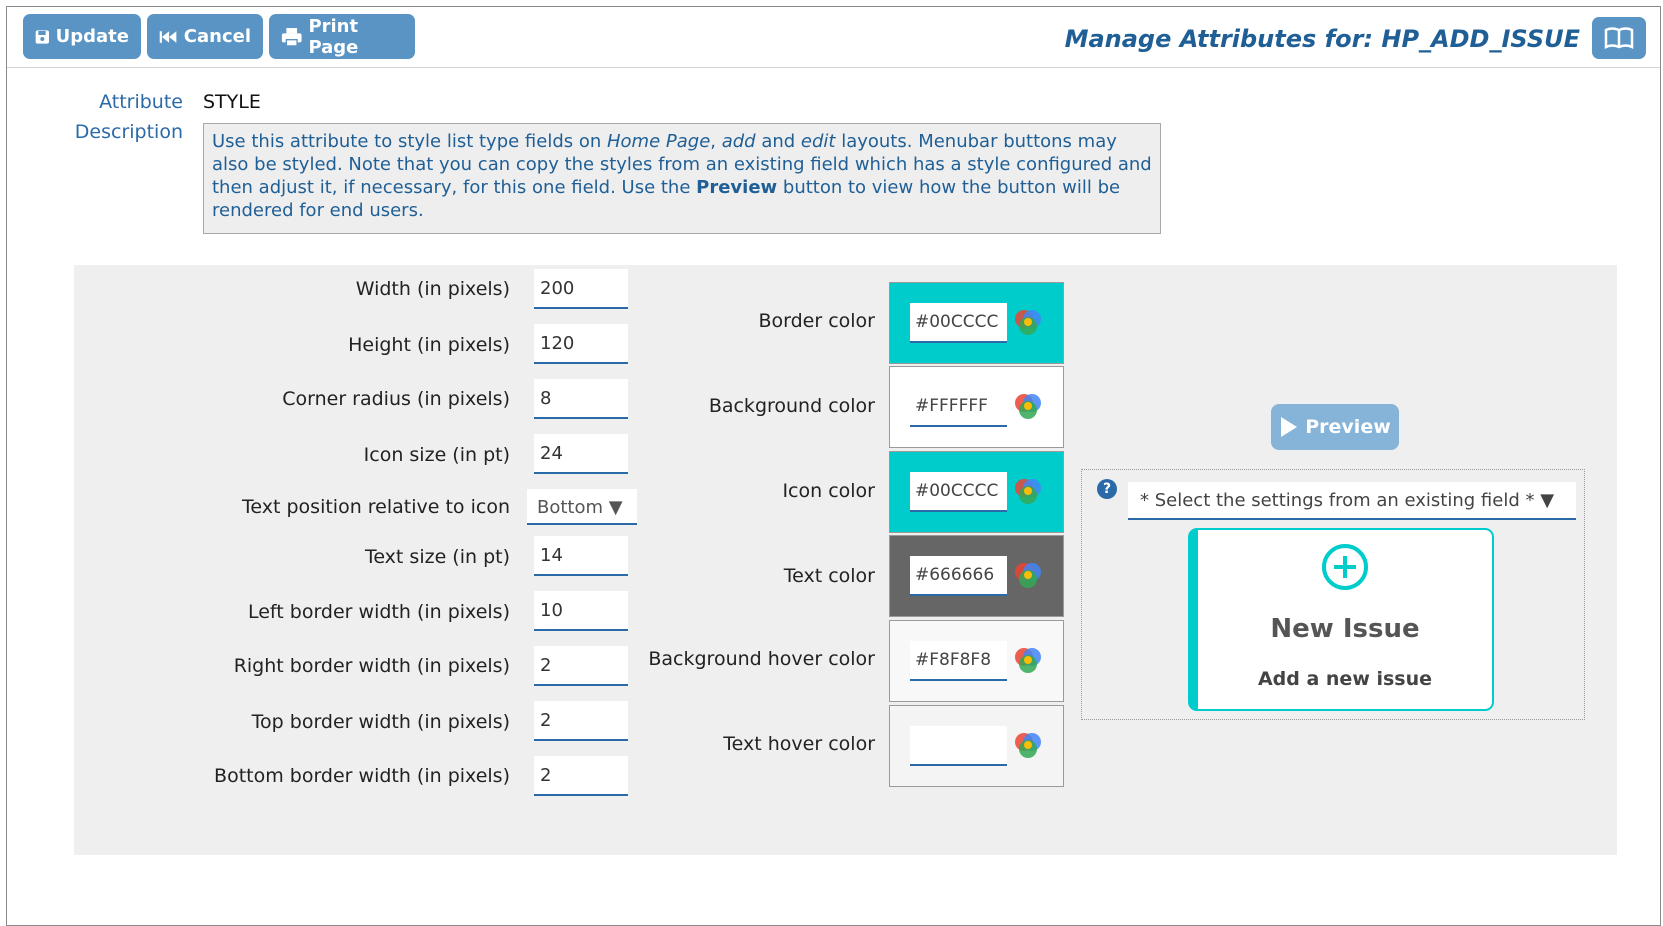  I want to click on save-icon, so click(42, 36).